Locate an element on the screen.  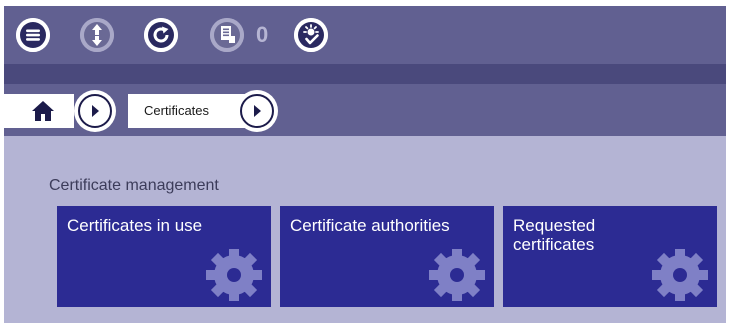
pending-documents-button is located at coordinates (227, 35).